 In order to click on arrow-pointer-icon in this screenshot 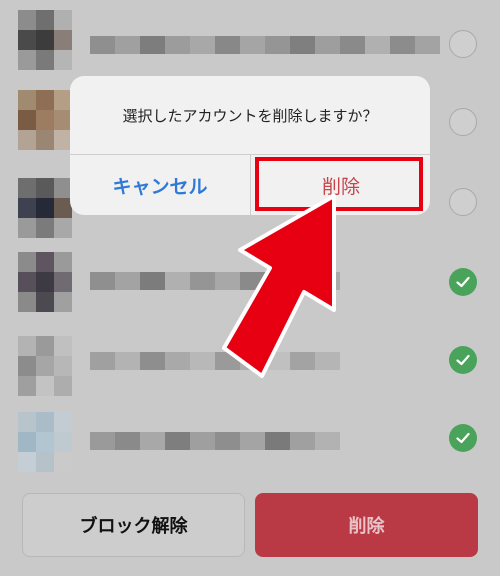, I will do `click(279, 286)`.